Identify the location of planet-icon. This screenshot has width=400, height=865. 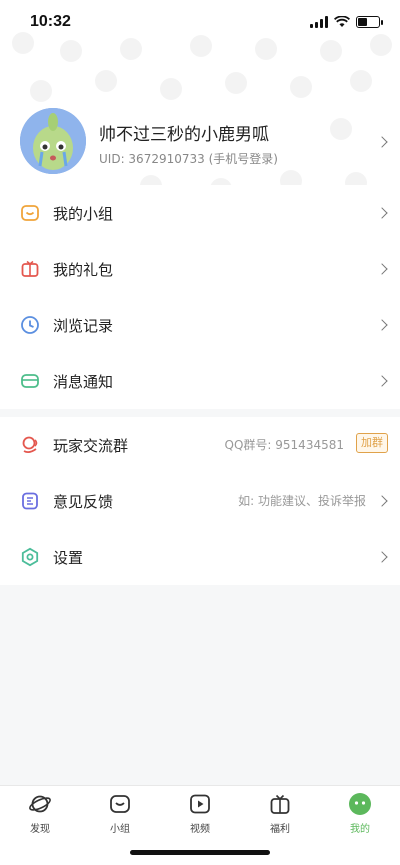
(40, 804).